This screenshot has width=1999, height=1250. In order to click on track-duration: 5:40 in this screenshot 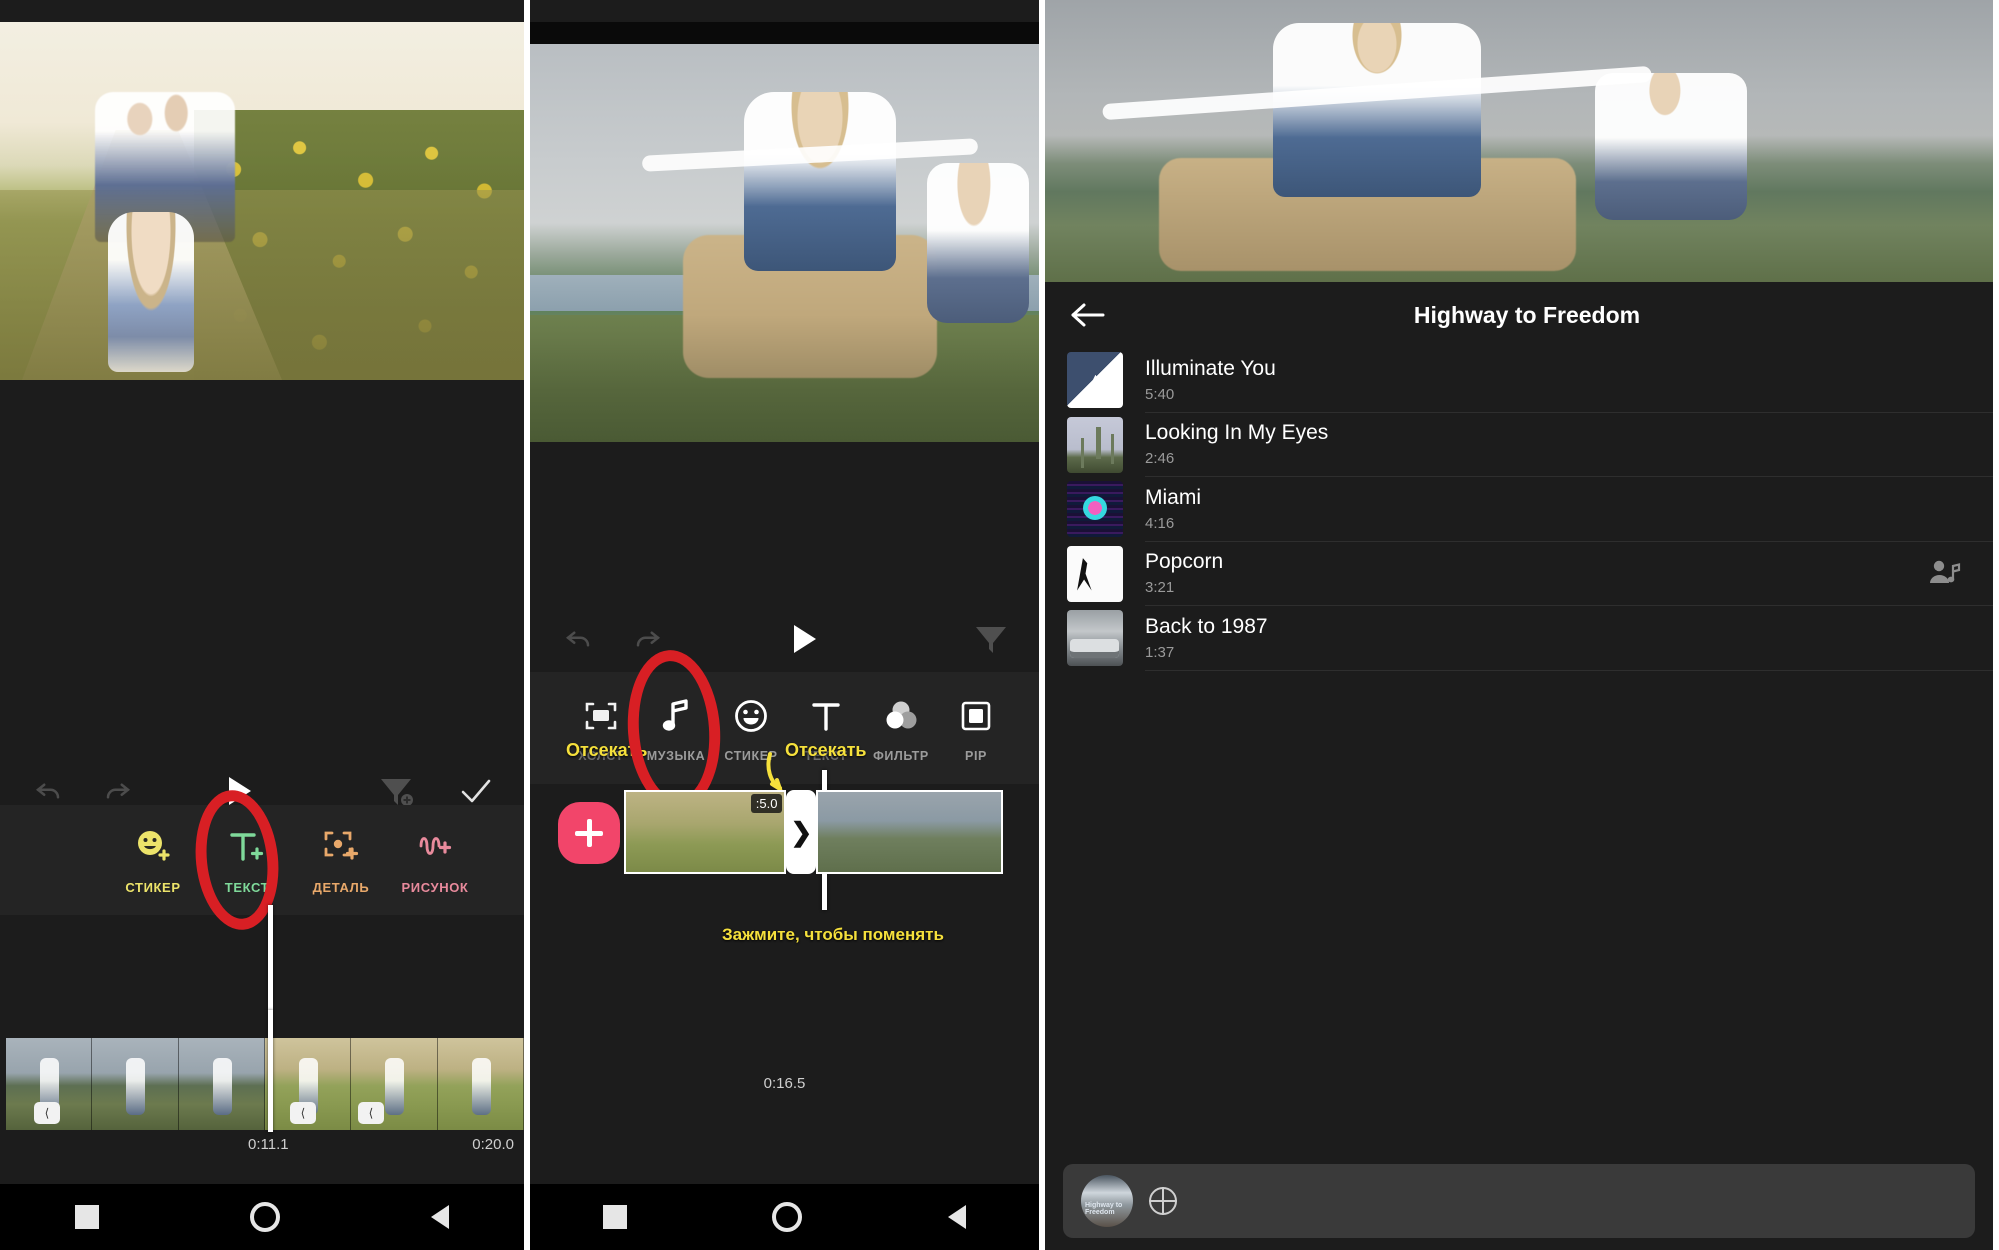, I will do `click(1160, 394)`.